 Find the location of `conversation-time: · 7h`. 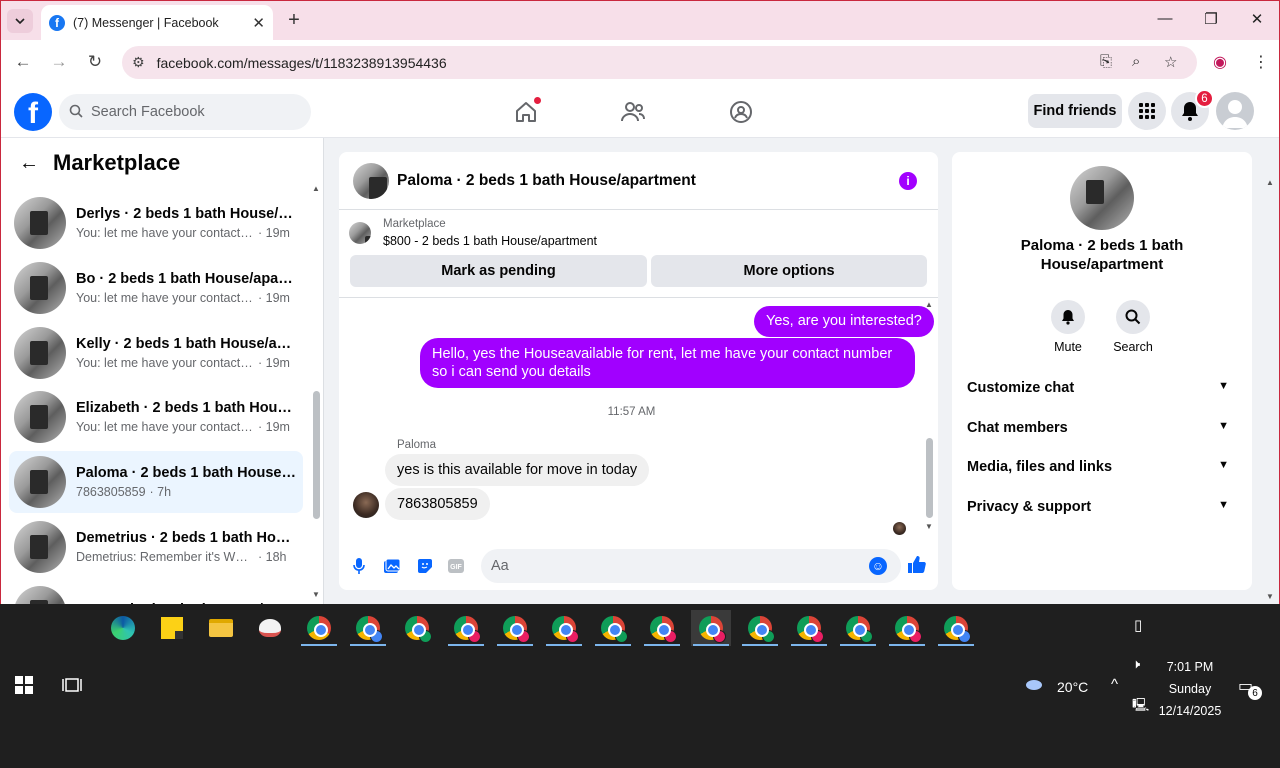

conversation-time: · 7h is located at coordinates (160, 492).